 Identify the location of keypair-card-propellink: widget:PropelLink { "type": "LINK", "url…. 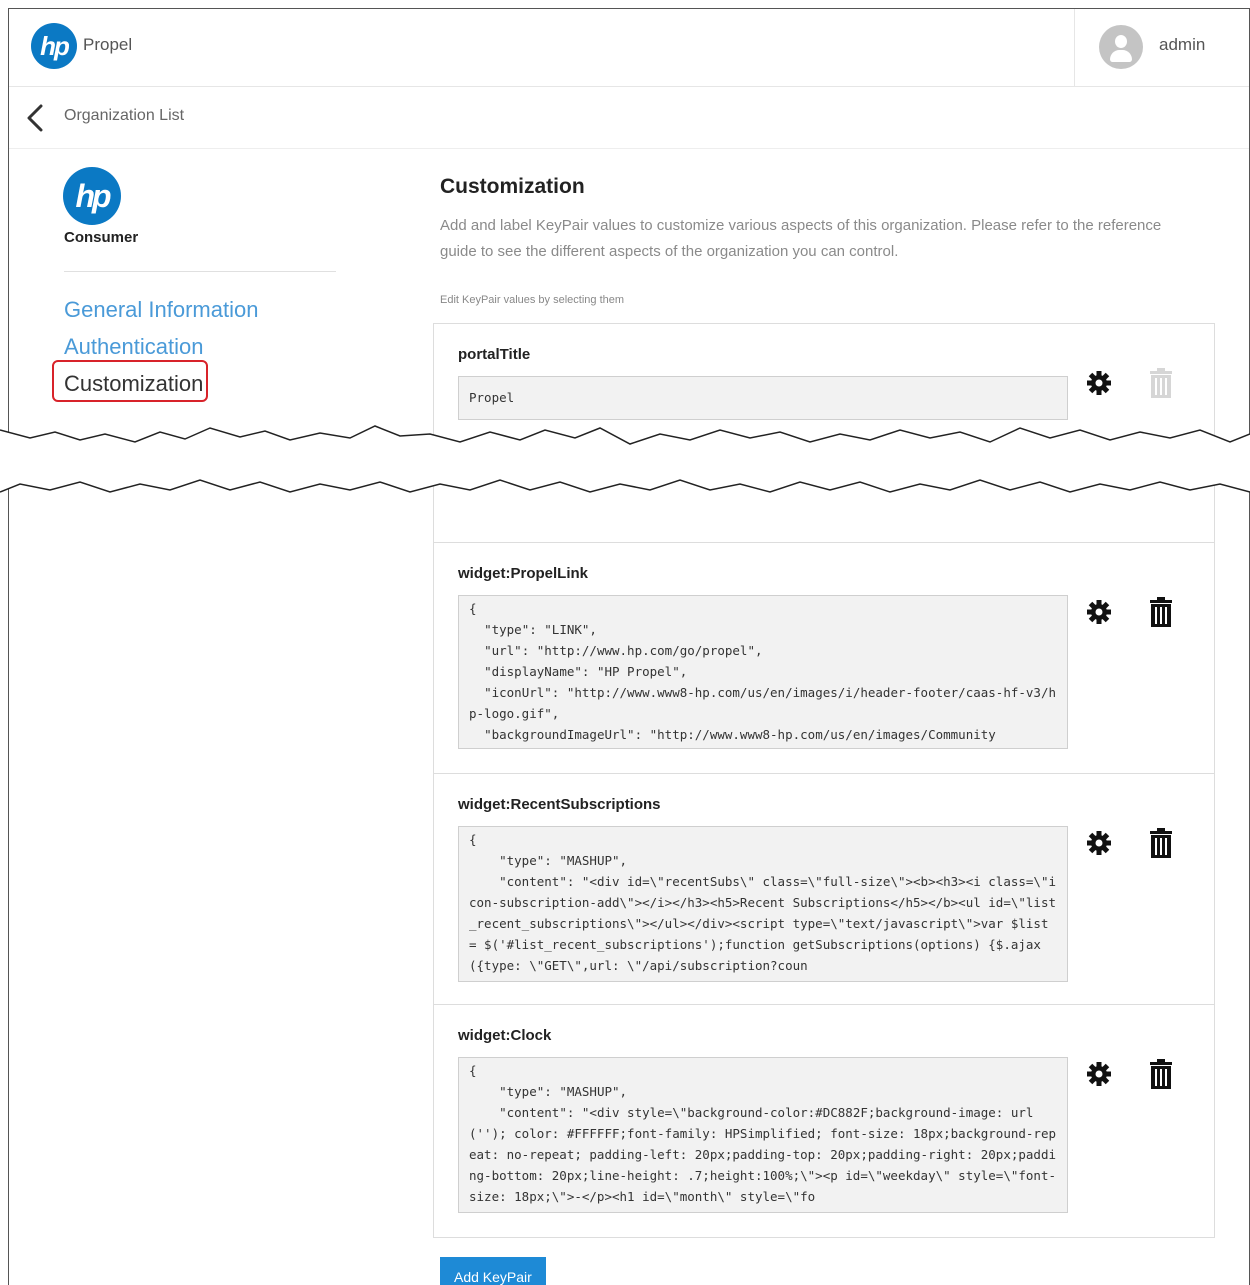
(824, 658).